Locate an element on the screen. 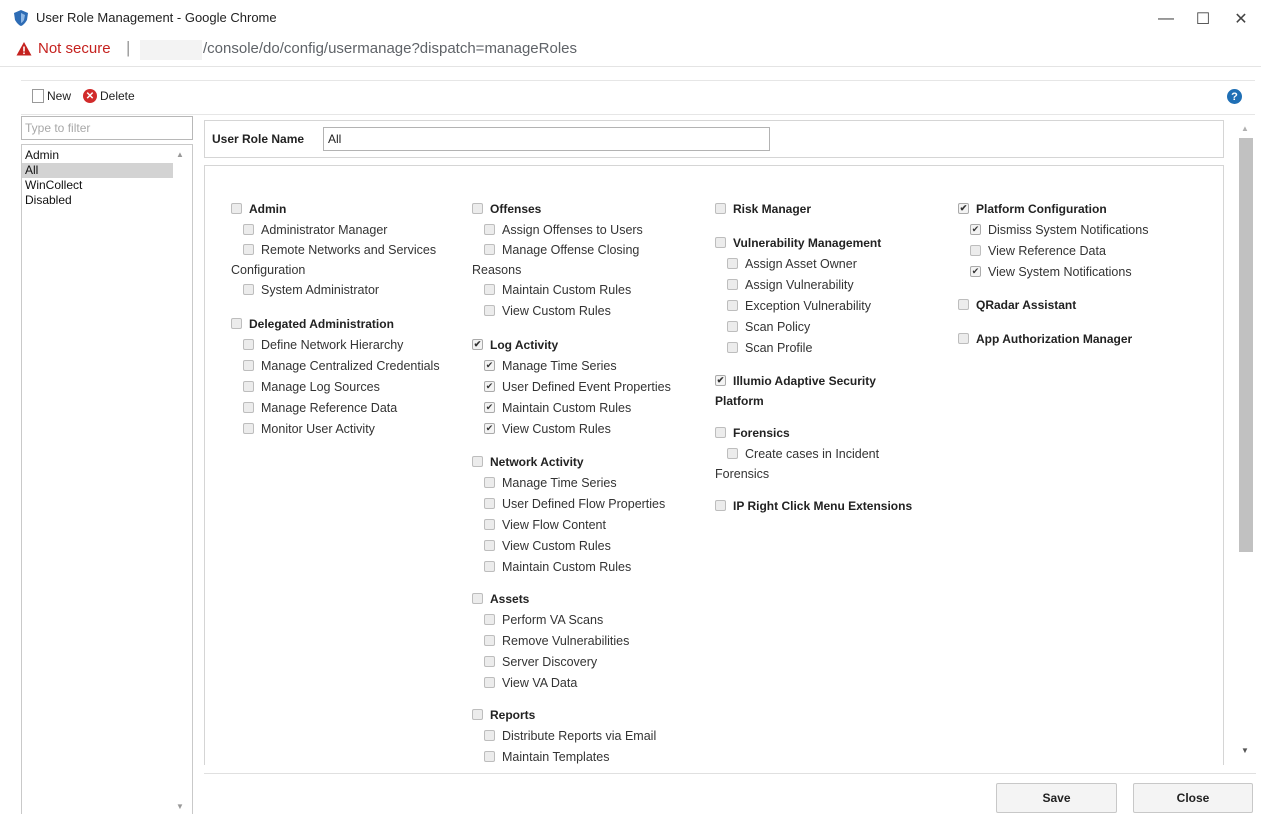 The height and width of the screenshot is (815, 1261). scroll-down-icon: ▼ is located at coordinates (1245, 750).